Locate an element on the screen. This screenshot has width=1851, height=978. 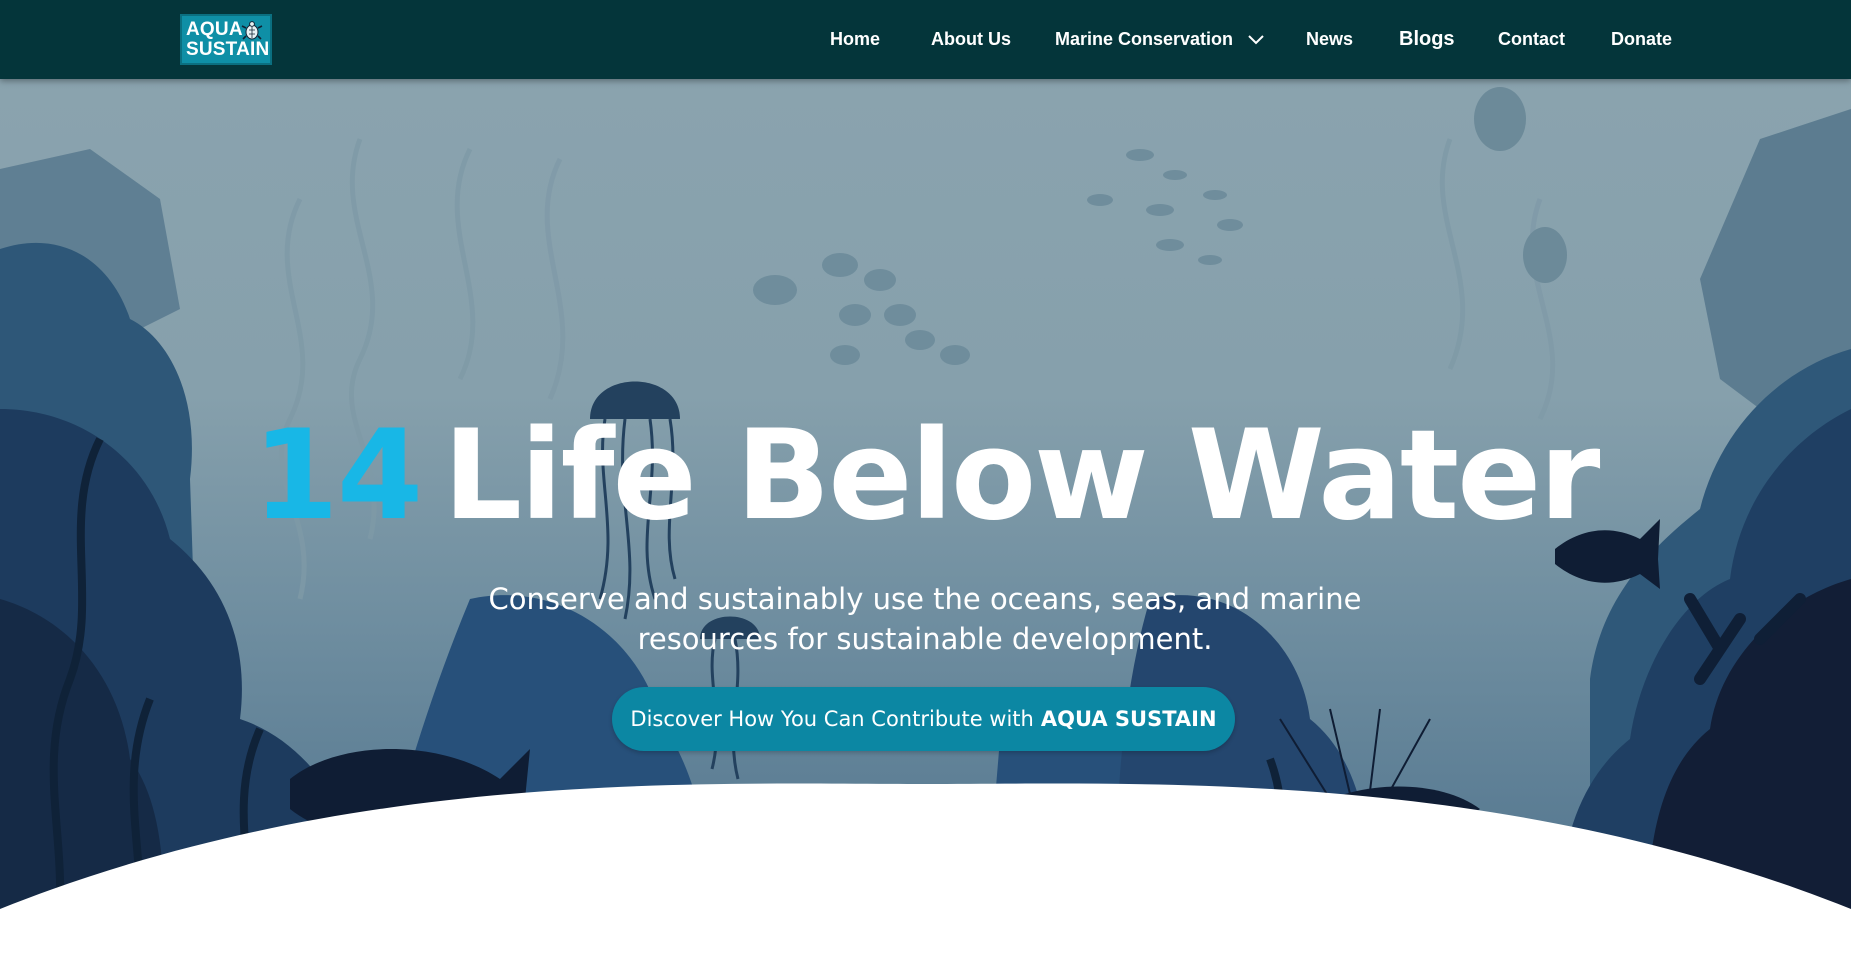
nav-news: News is located at coordinates (1329, 39).